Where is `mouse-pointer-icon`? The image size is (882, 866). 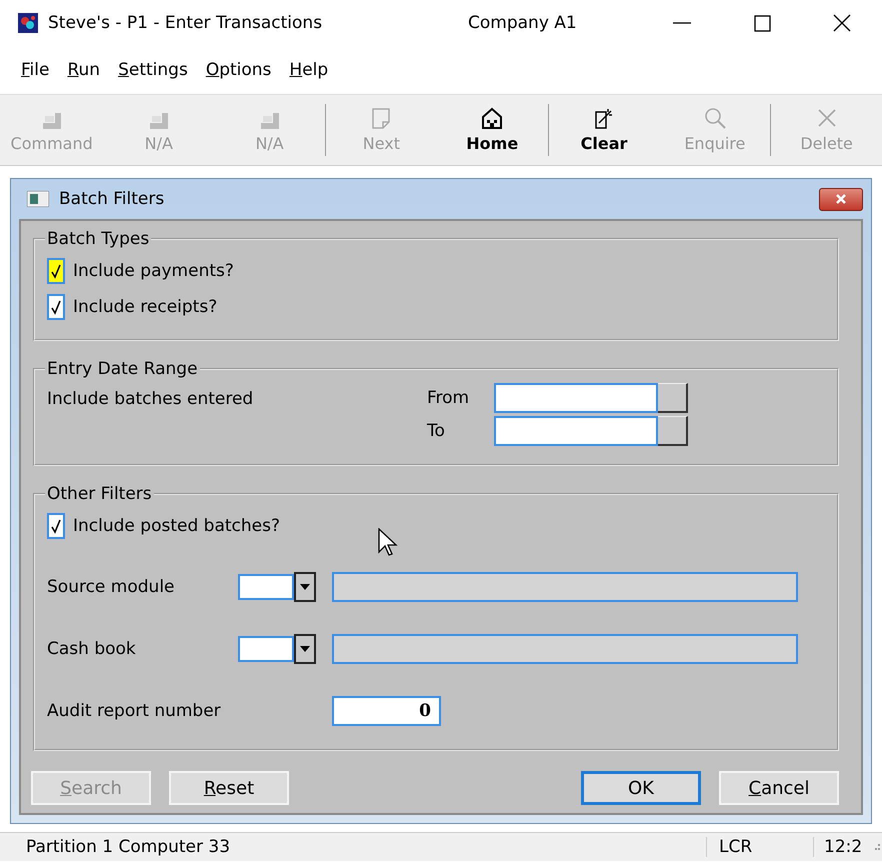
mouse-pointer-icon is located at coordinates (388, 542).